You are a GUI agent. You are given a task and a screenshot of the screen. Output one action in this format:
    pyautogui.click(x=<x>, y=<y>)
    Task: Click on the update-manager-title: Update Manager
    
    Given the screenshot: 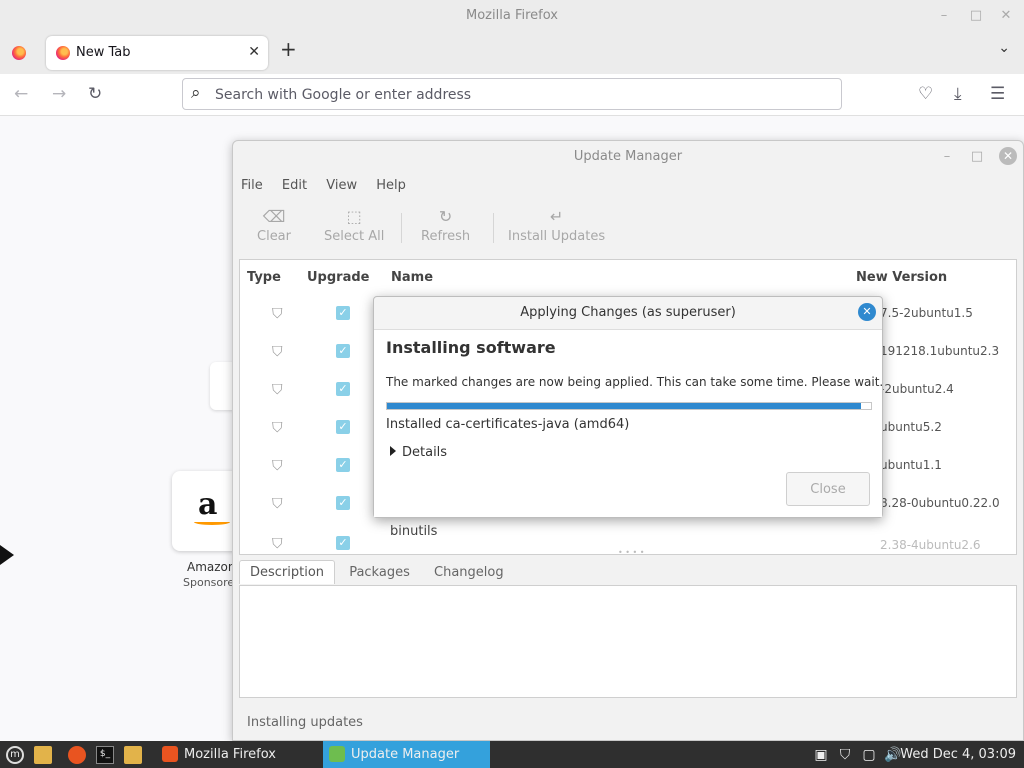 What is the action you would take?
    pyautogui.click(x=628, y=156)
    